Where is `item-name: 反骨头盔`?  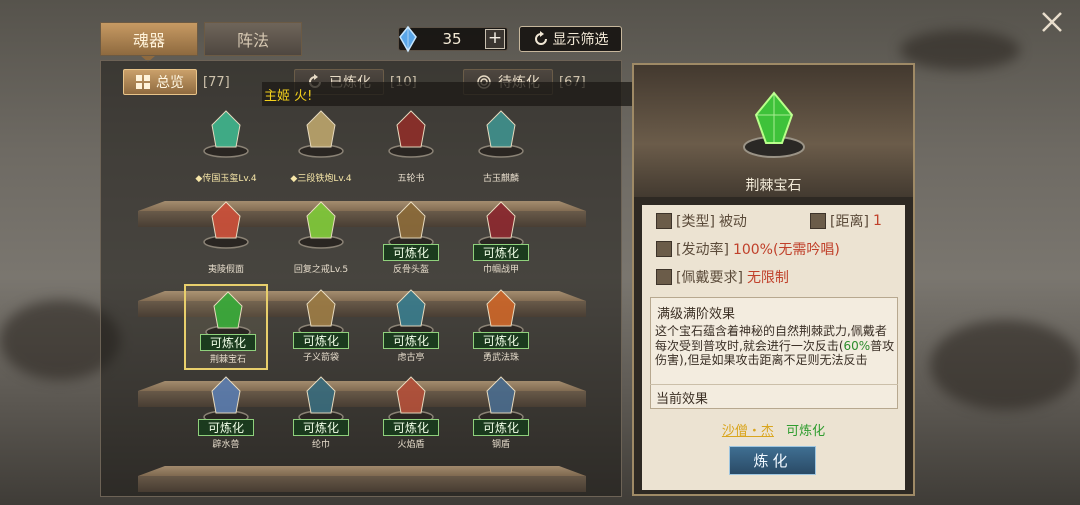
item-name: 反骨头盔 is located at coordinates (410, 270).